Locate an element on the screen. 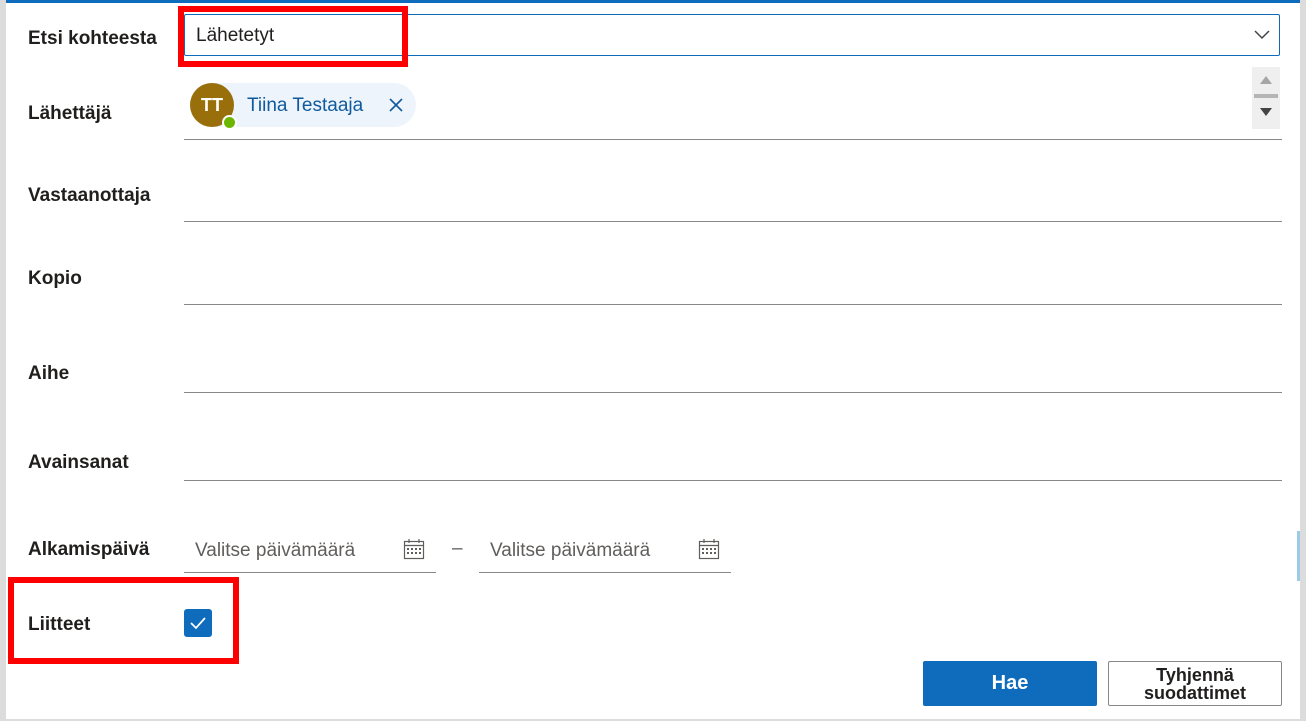  highlight-box-attachments is located at coordinates (123, 620).